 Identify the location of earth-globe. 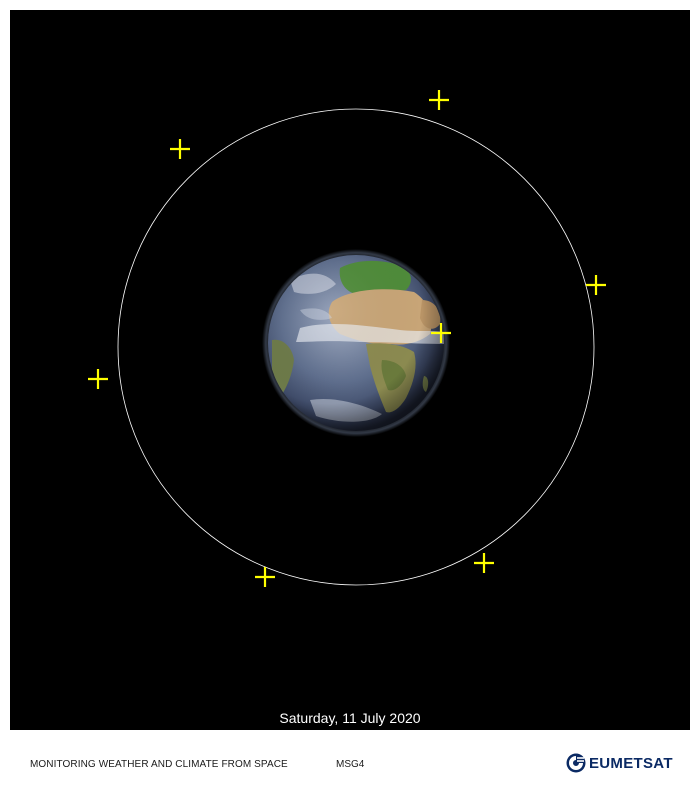
(356, 343).